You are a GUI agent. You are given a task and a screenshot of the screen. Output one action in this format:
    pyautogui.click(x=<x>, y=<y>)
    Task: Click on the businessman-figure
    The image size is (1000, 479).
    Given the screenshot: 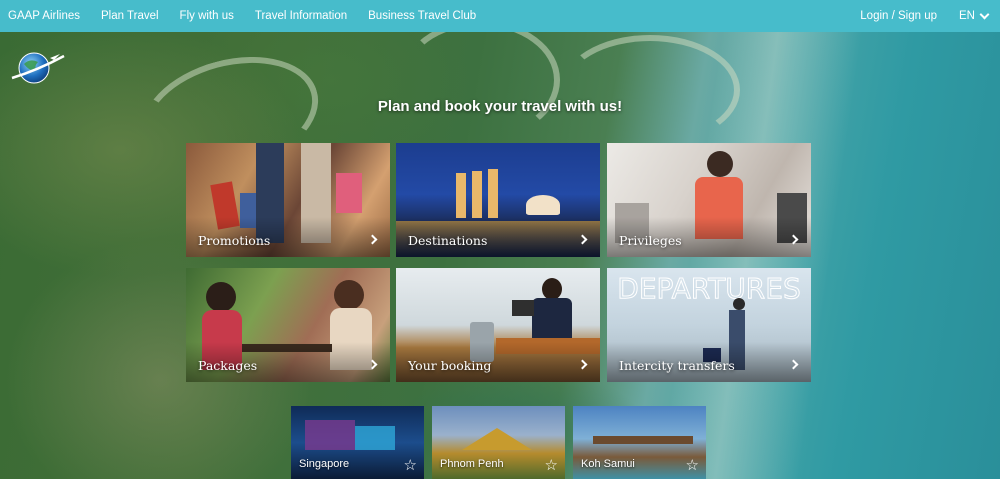 What is the action you would take?
    pyautogui.click(x=552, y=289)
    